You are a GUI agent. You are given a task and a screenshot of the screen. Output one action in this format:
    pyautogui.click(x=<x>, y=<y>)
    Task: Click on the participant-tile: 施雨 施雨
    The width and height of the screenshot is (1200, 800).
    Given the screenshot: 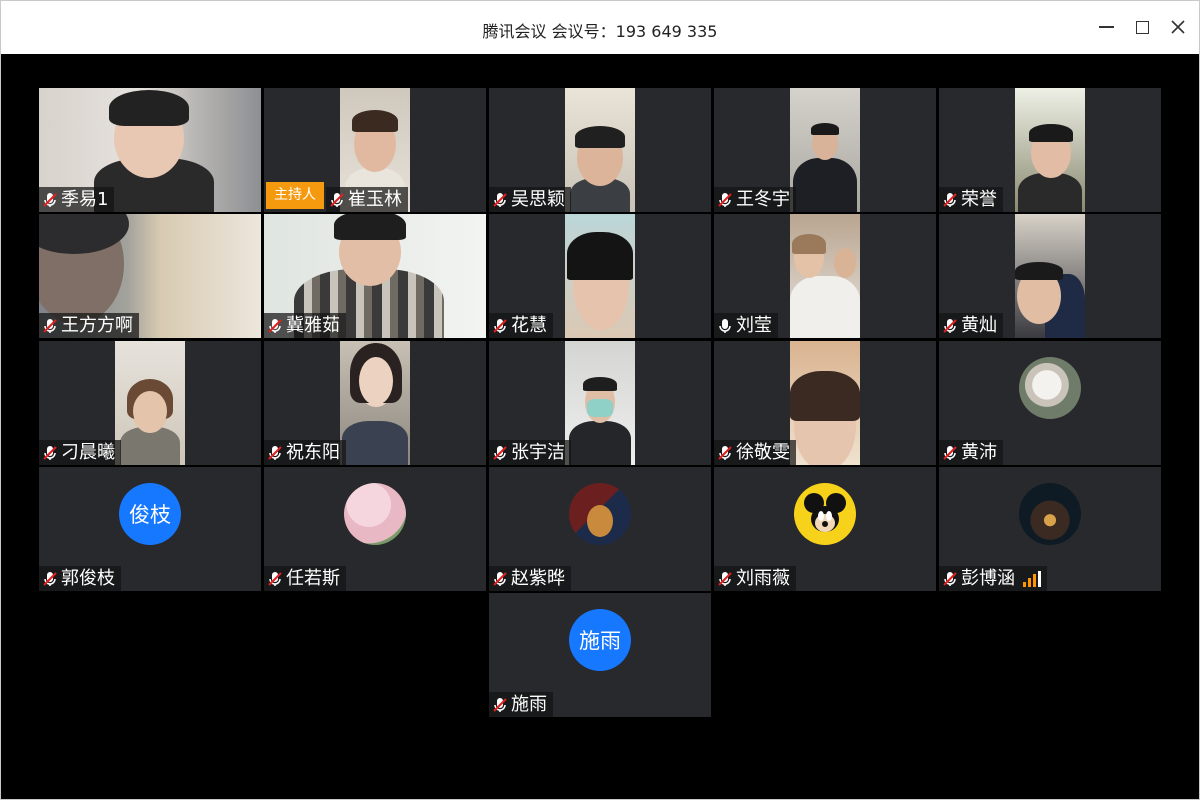 What is the action you would take?
    pyautogui.click(x=600, y=655)
    